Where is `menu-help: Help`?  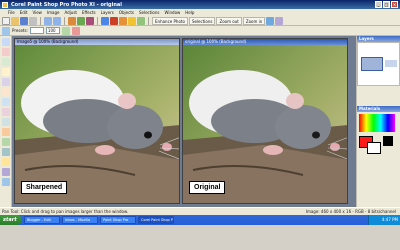
menu-help: Help is located at coordinates (189, 12).